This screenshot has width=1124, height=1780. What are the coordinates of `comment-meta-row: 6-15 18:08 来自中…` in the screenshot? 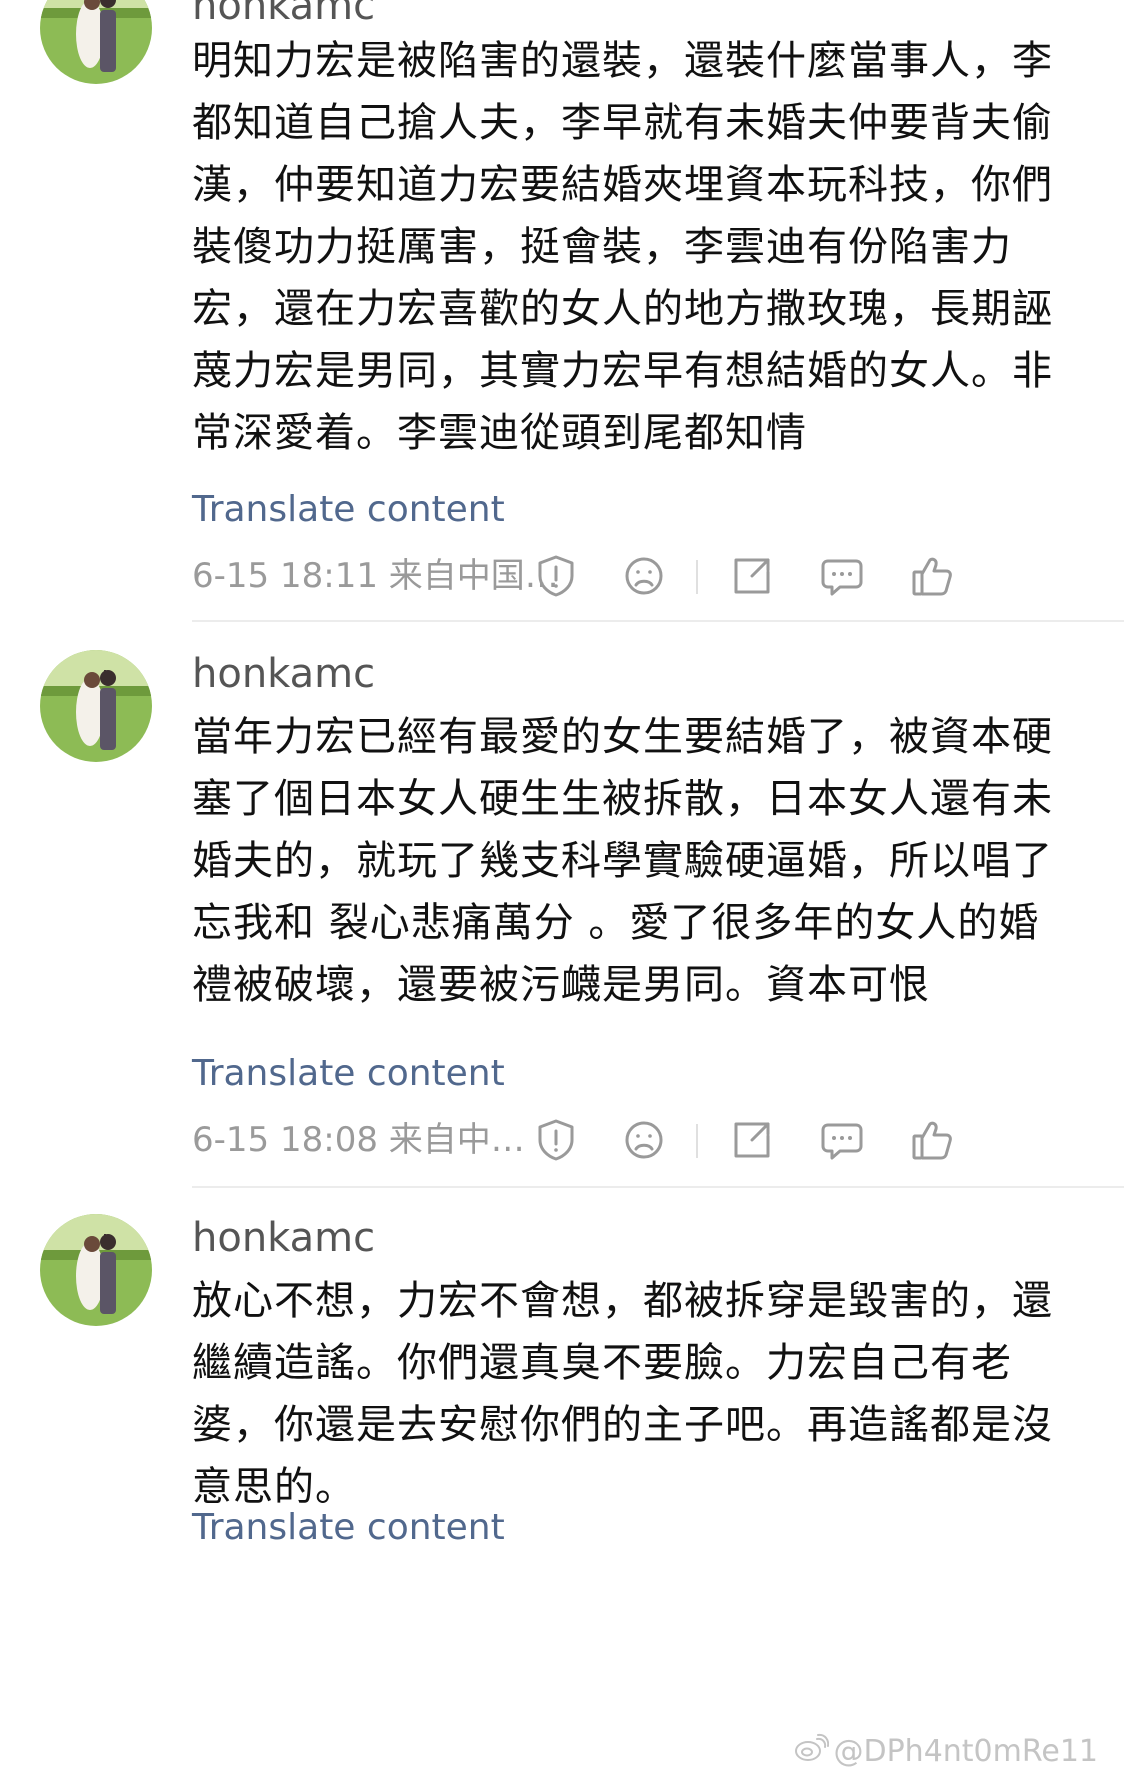 It's located at (632, 1140).